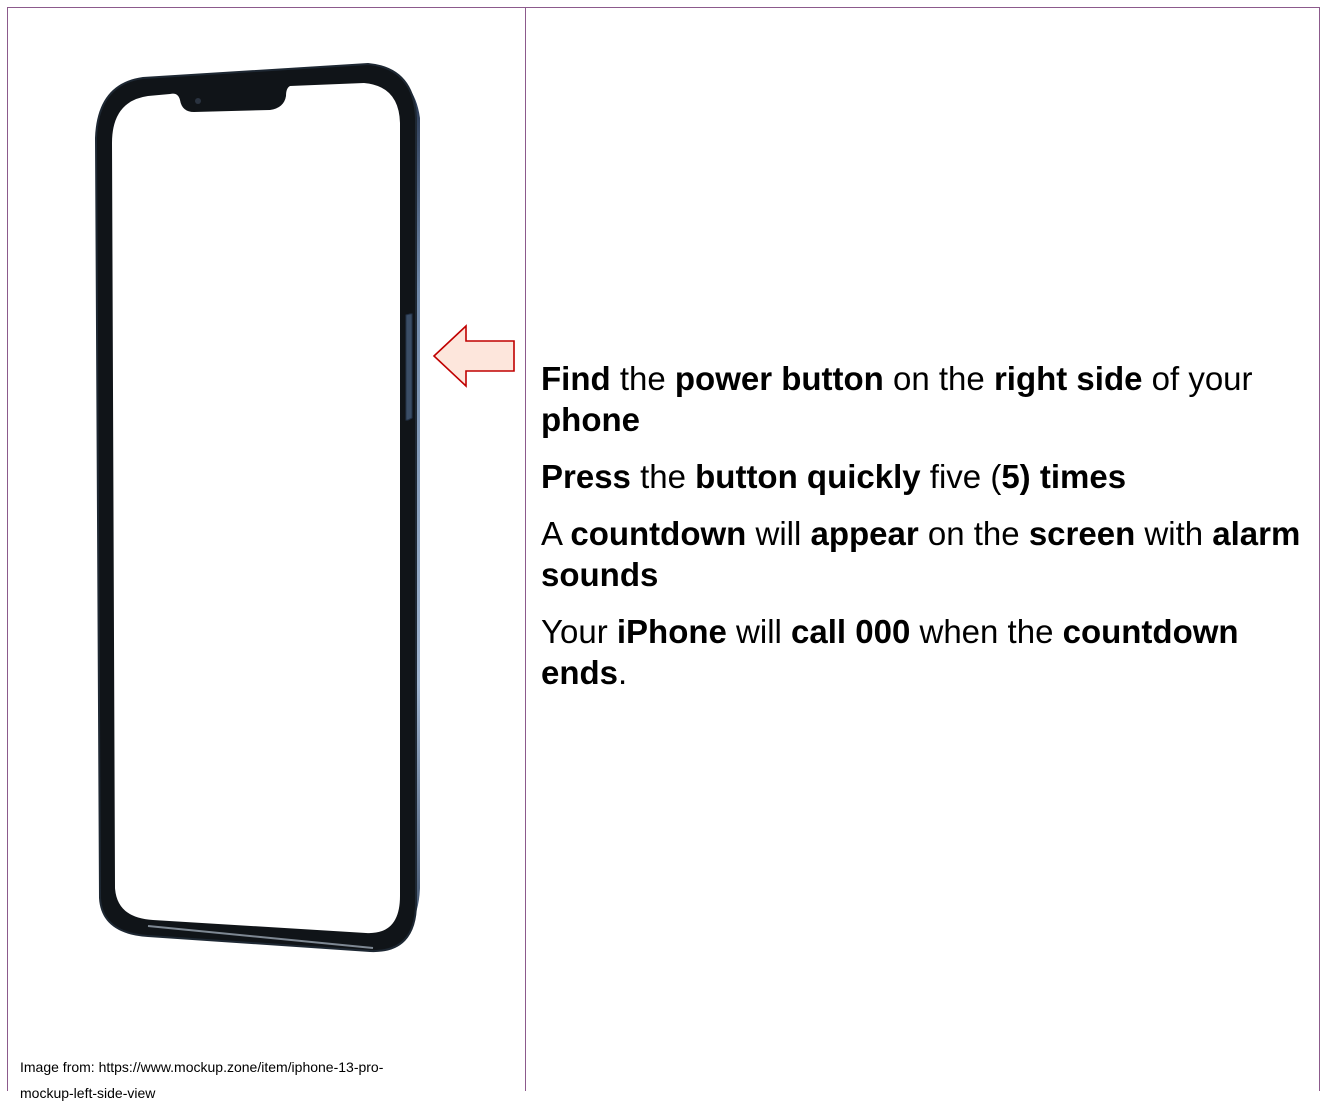 The image size is (1322, 1106). I want to click on step-text-run: call 000, so click(851, 631).